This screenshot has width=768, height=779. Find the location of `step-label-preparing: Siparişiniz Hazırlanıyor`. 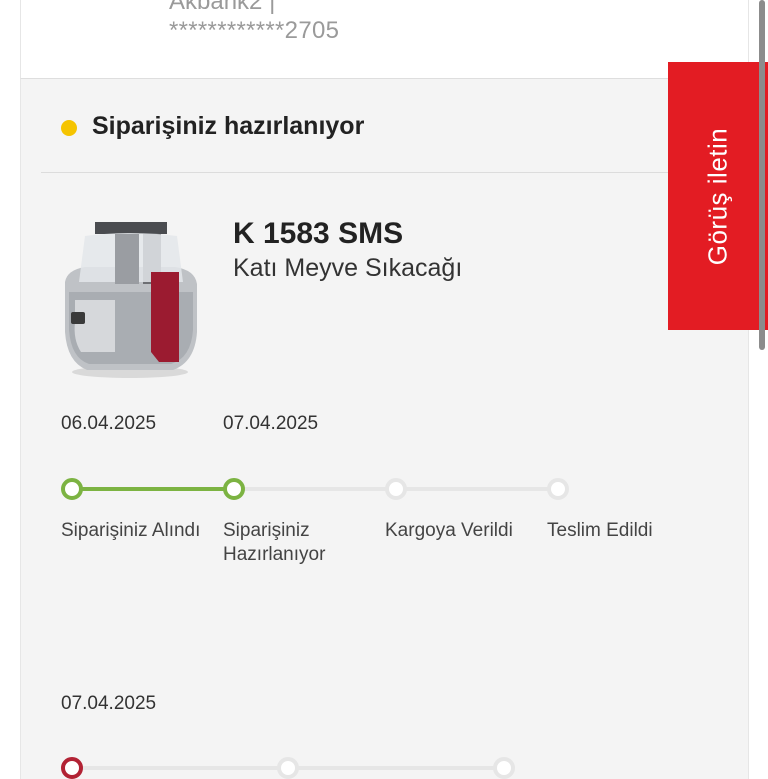

step-label-preparing: Siparişiniz Hazırlanıyor is located at coordinates (274, 542).